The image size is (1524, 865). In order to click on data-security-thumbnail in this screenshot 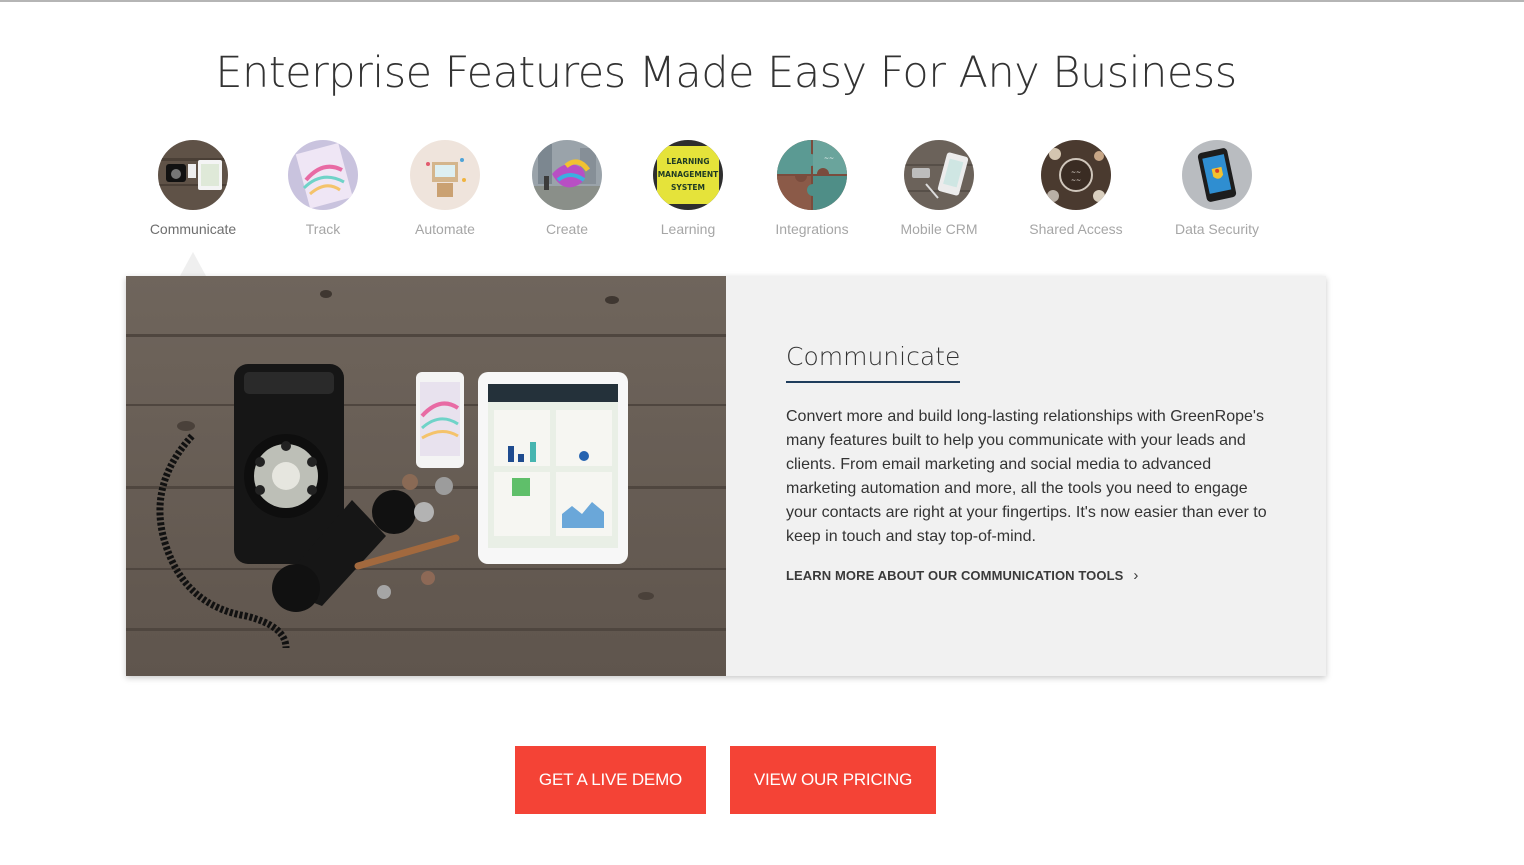, I will do `click(1217, 175)`.